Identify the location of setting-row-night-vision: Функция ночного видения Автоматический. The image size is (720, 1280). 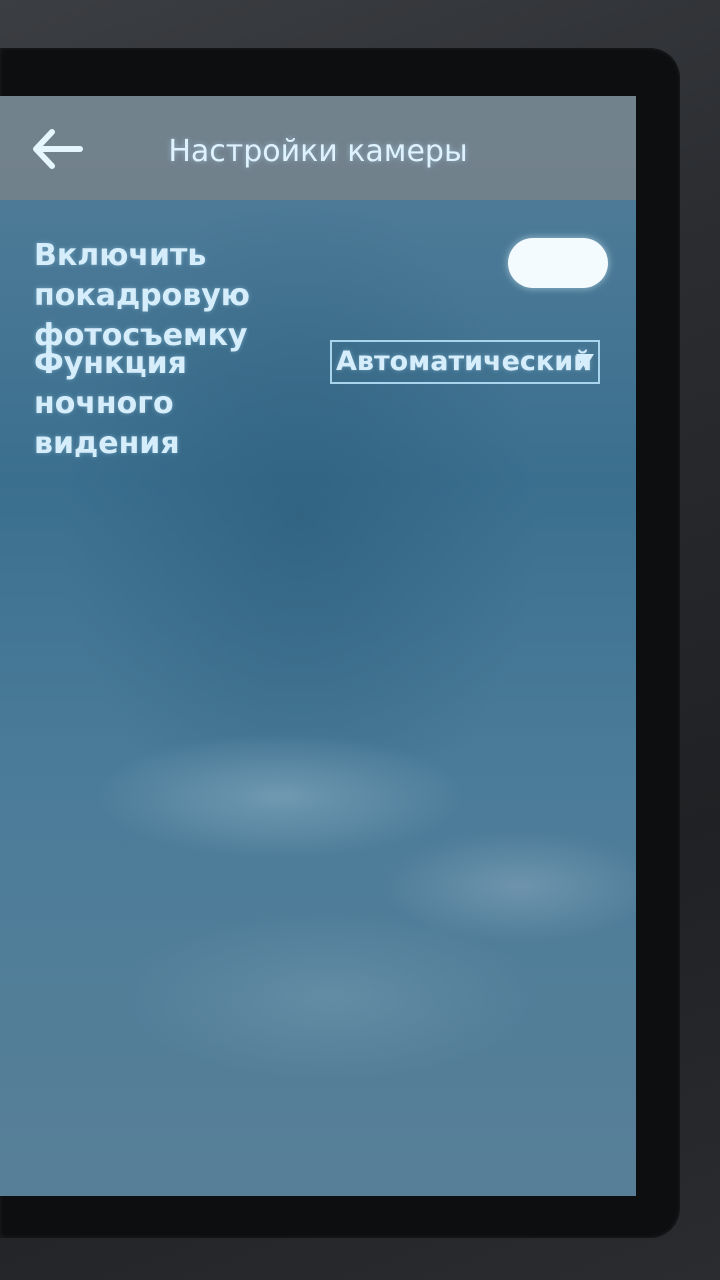
(324, 402).